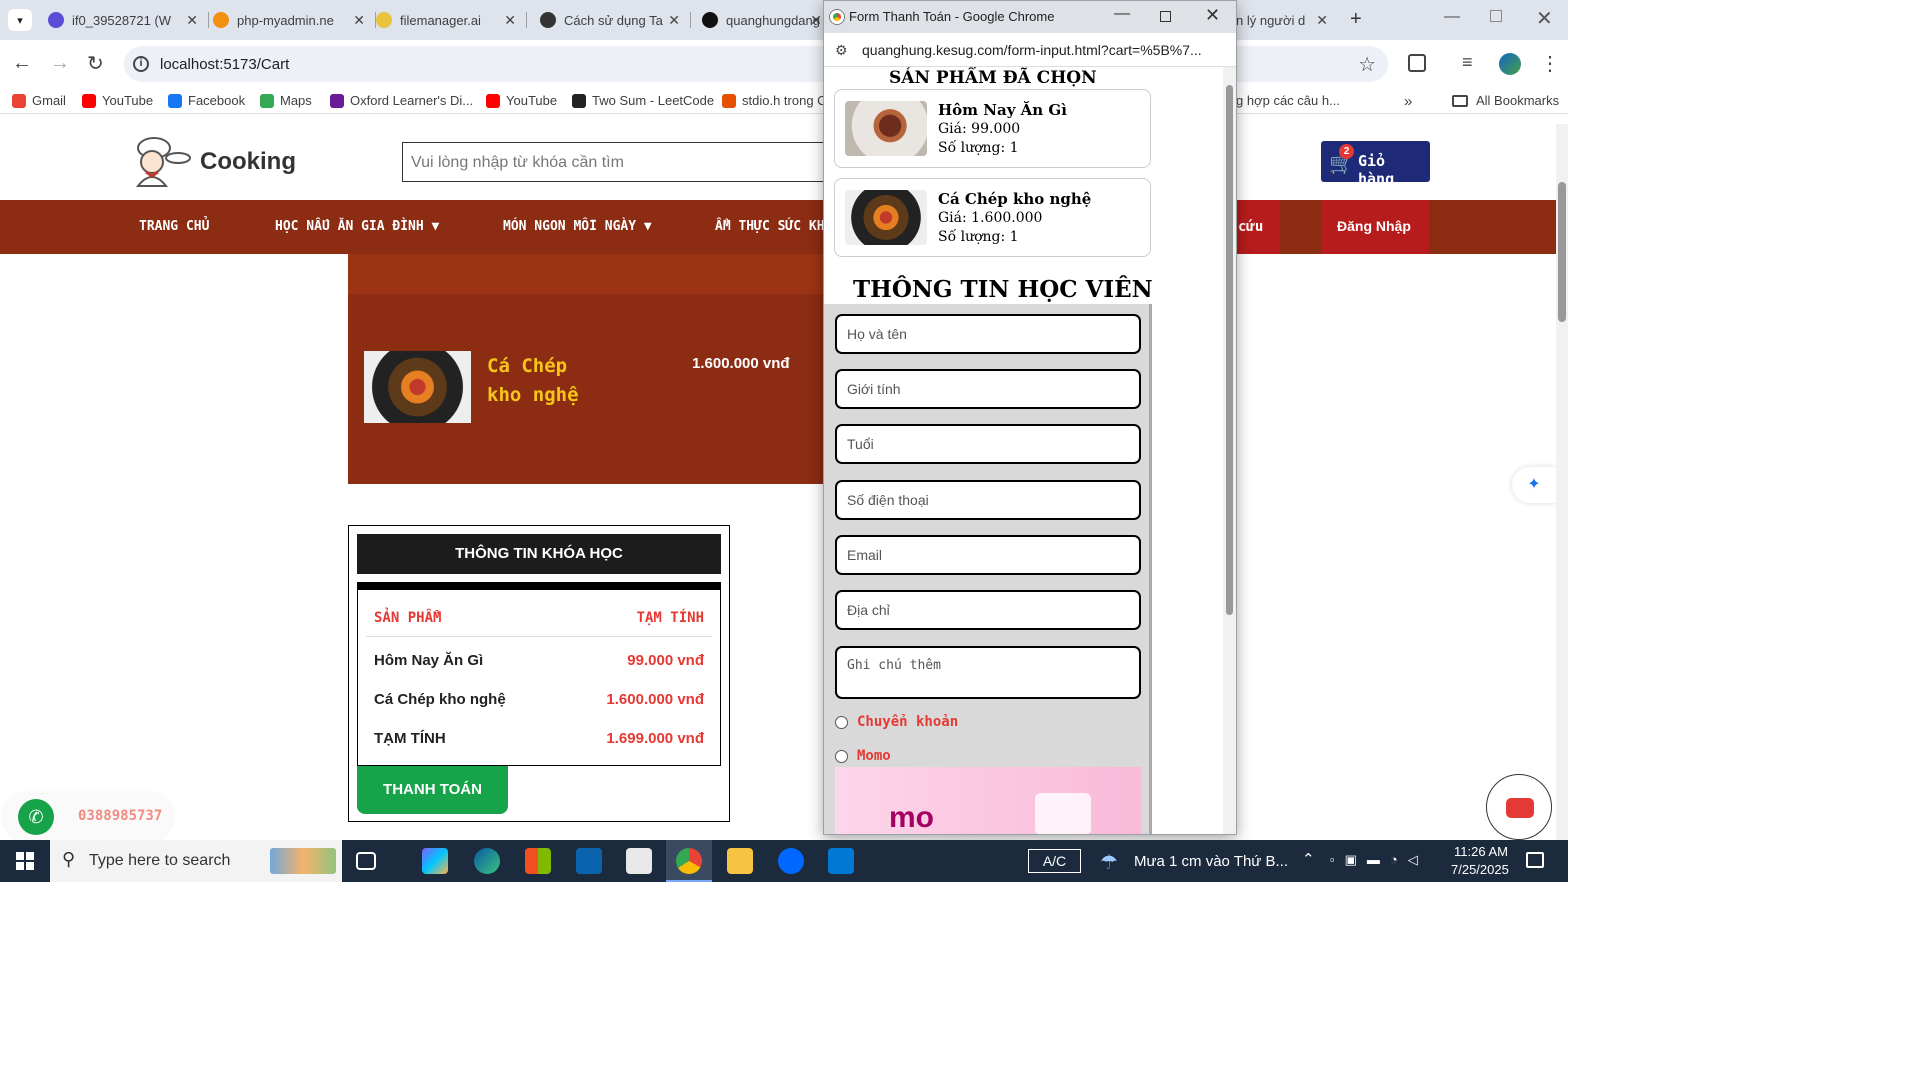 Image resolution: width=1920 pixels, height=1080 pixels. Describe the element at coordinates (289, 20) in the screenshot. I see `browser-tab: php-myadmin.ne ✕` at that location.